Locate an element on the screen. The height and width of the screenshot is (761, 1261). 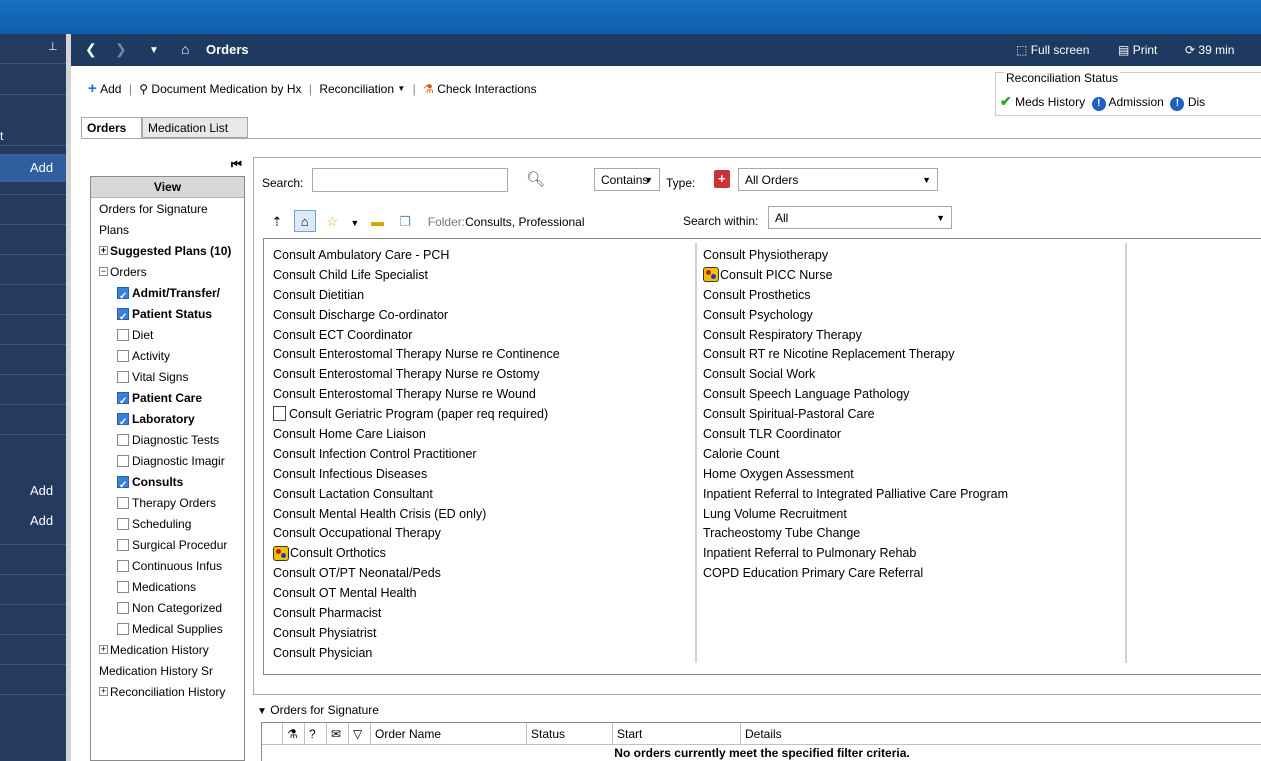
order-list-item: Consult Home Care Liaison is located at coordinates (416, 434).